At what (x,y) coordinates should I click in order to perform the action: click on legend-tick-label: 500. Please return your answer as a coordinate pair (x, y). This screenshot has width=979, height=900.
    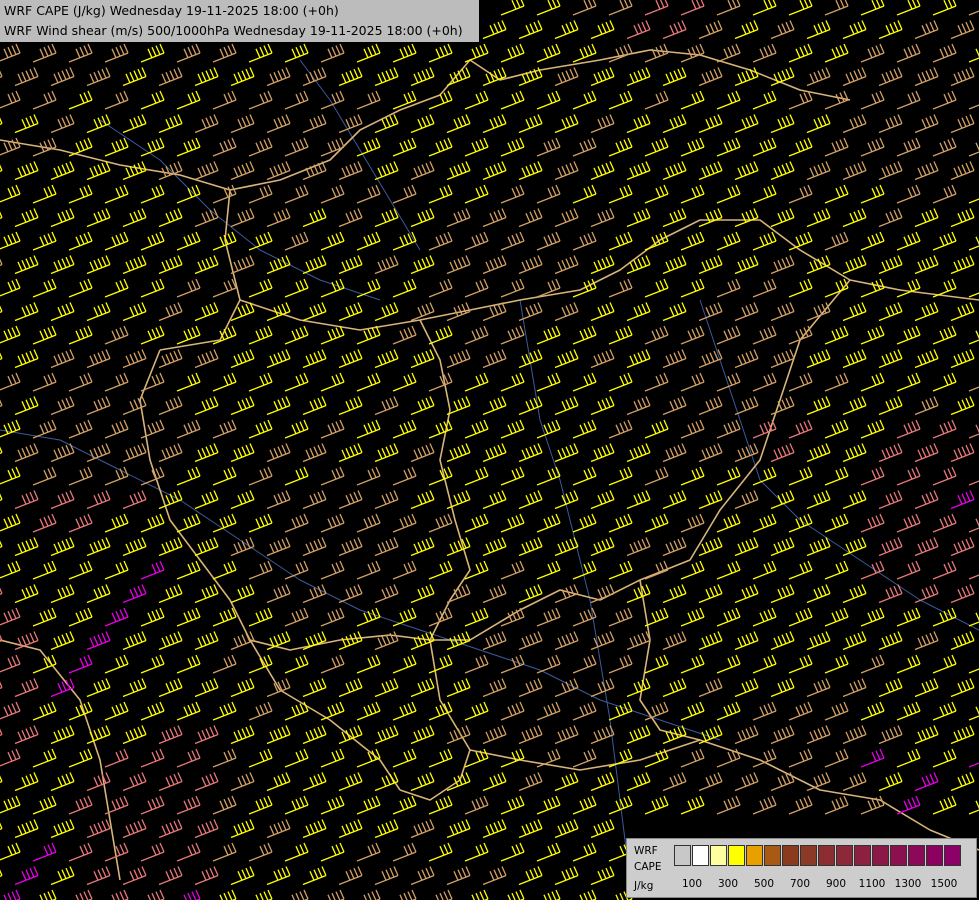
    Looking at the image, I should click on (764, 884).